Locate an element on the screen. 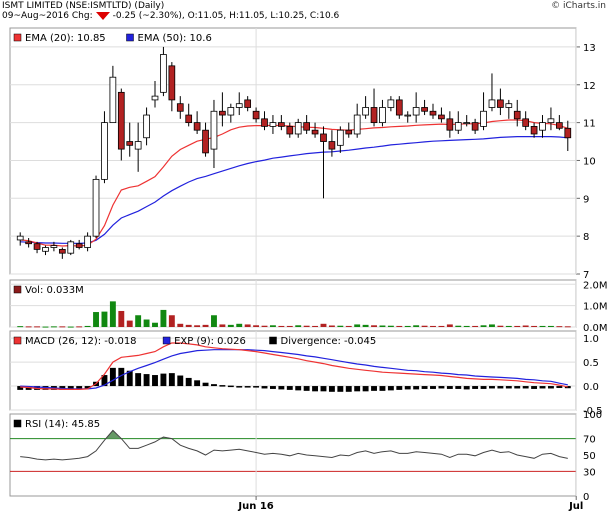  price-tick-label: 13 is located at coordinates (589, 48).